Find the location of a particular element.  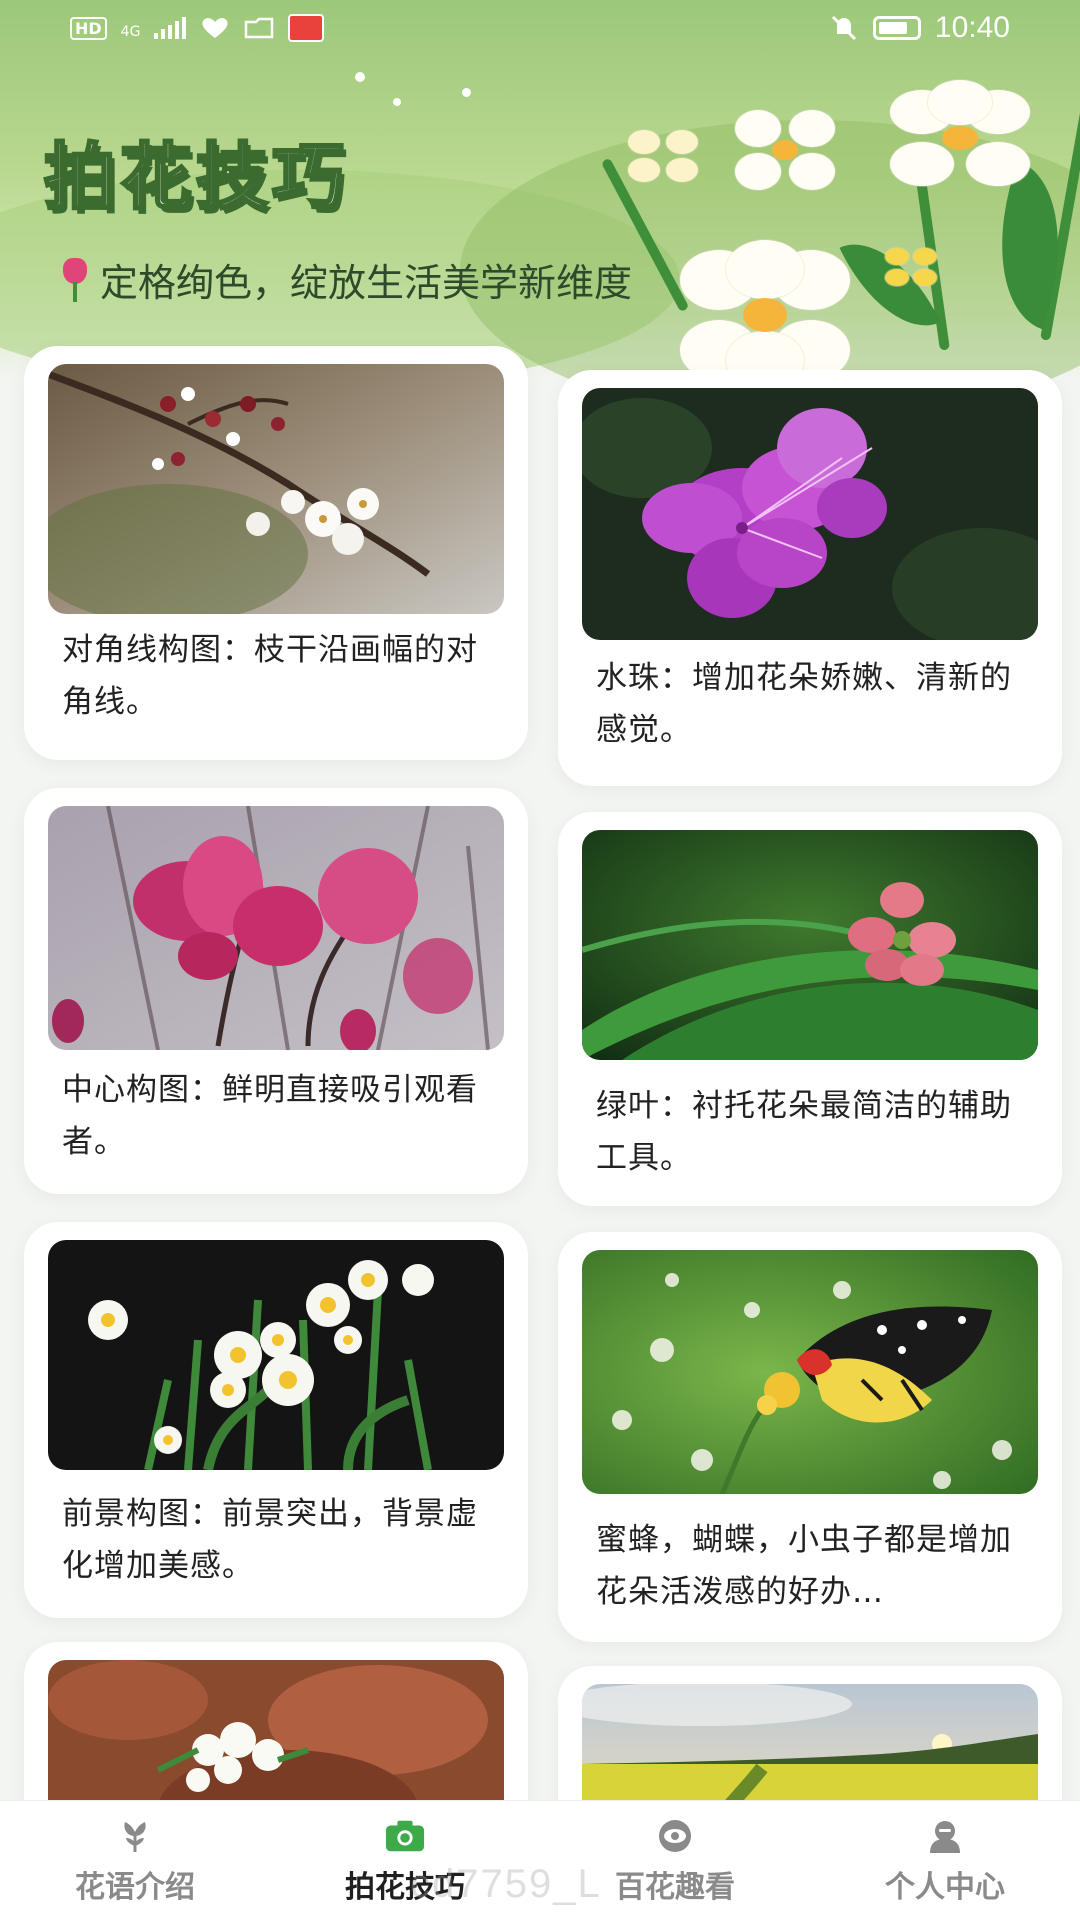

tip-caption: 中心构图：鲜明直接吸引观看者。 is located at coordinates (270, 1116).